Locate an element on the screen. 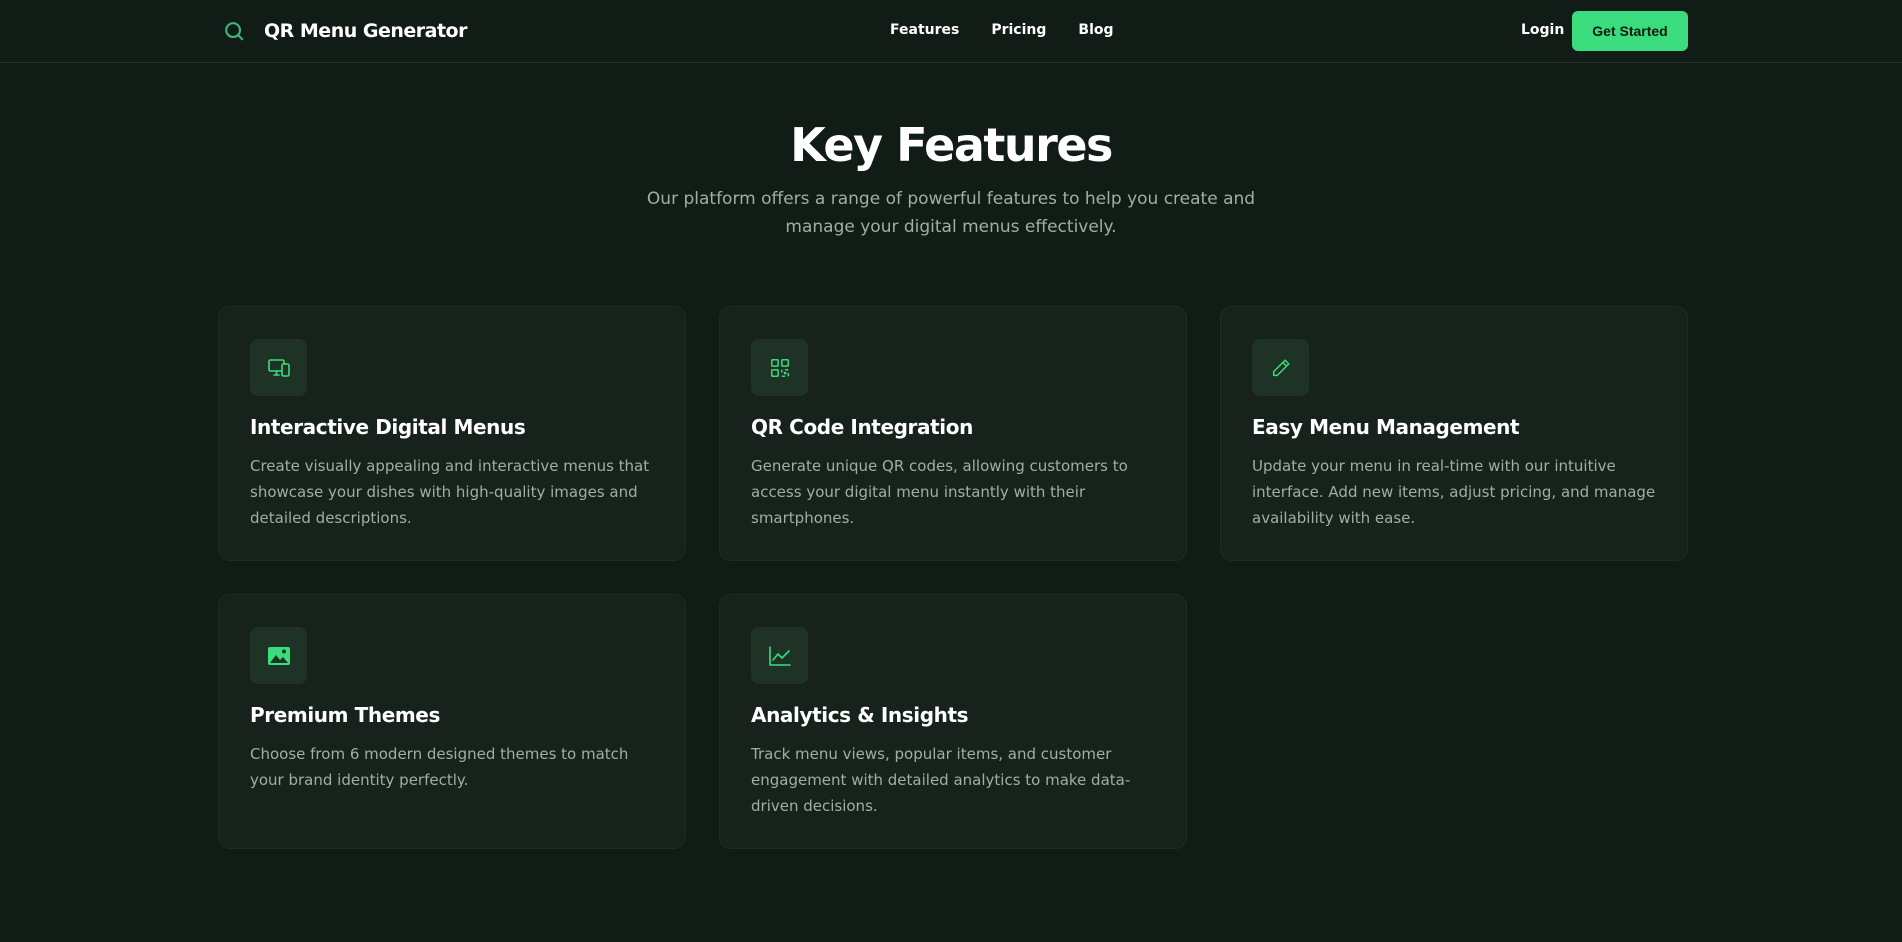  login-link: Login is located at coordinates (1542, 30).